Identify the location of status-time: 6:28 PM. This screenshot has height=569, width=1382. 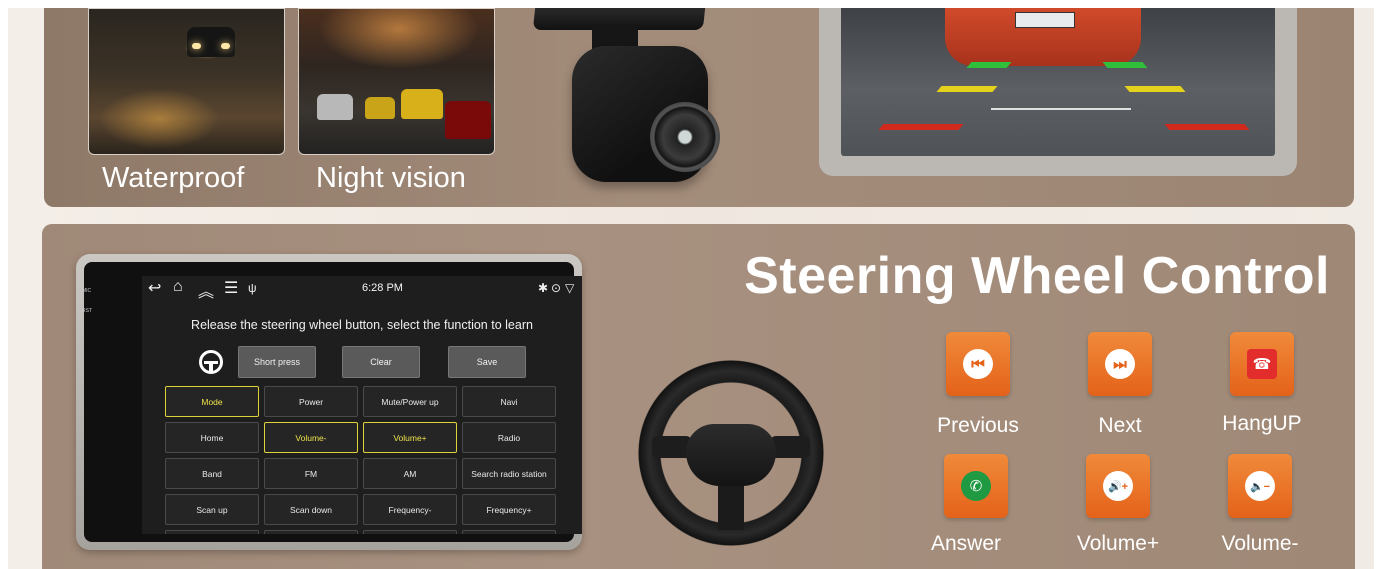
(382, 288).